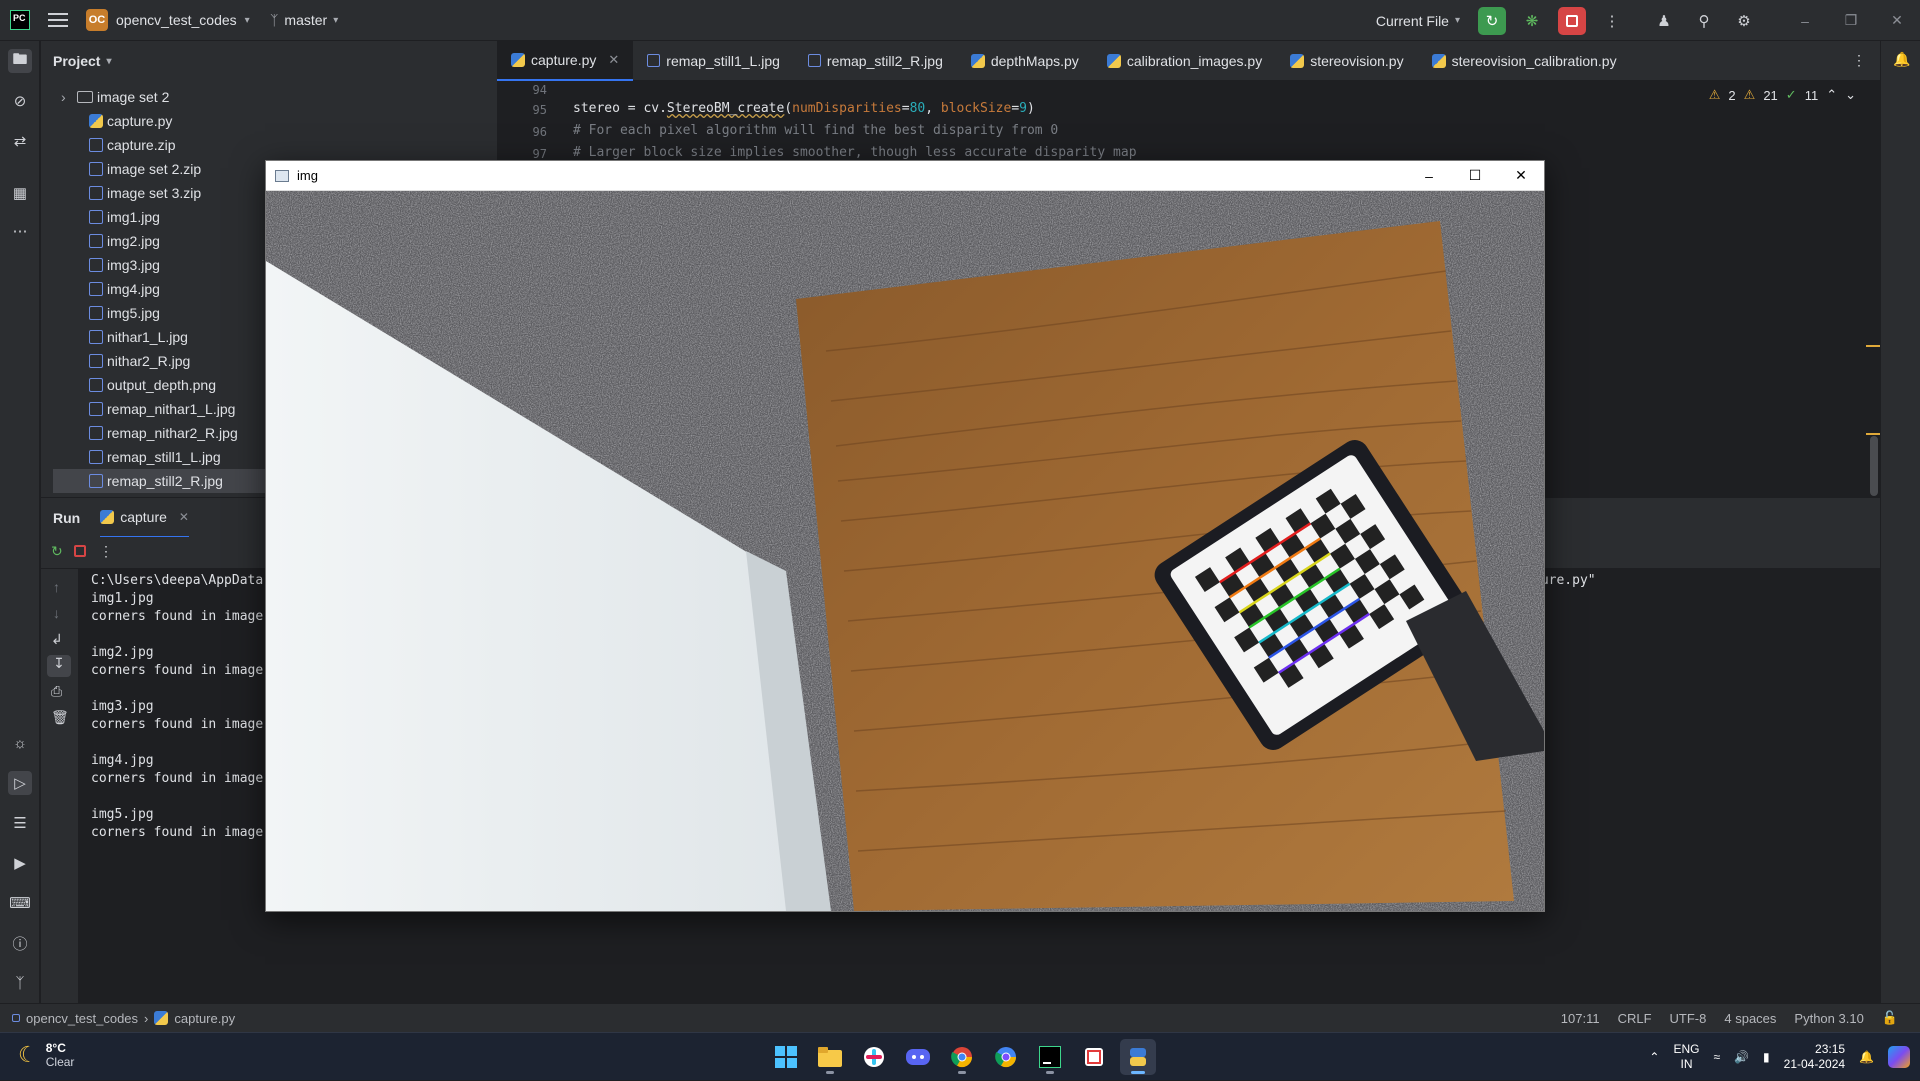 Image resolution: width=1920 pixels, height=1081 pixels. Describe the element at coordinates (1006, 1057) in the screenshot. I see `chrome-profile-button` at that location.